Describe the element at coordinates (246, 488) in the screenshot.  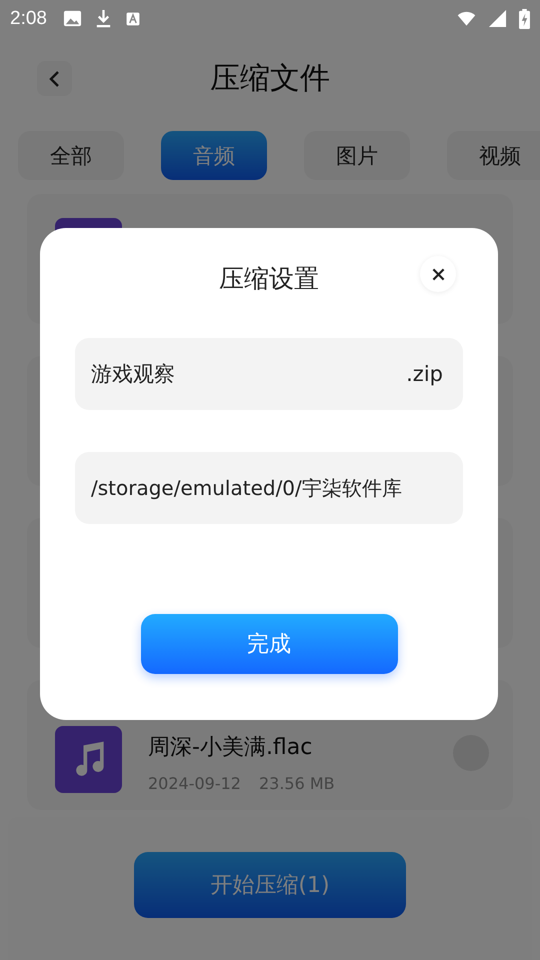
I see `path-value: /storage/emulated/0/宇柒软件库` at that location.